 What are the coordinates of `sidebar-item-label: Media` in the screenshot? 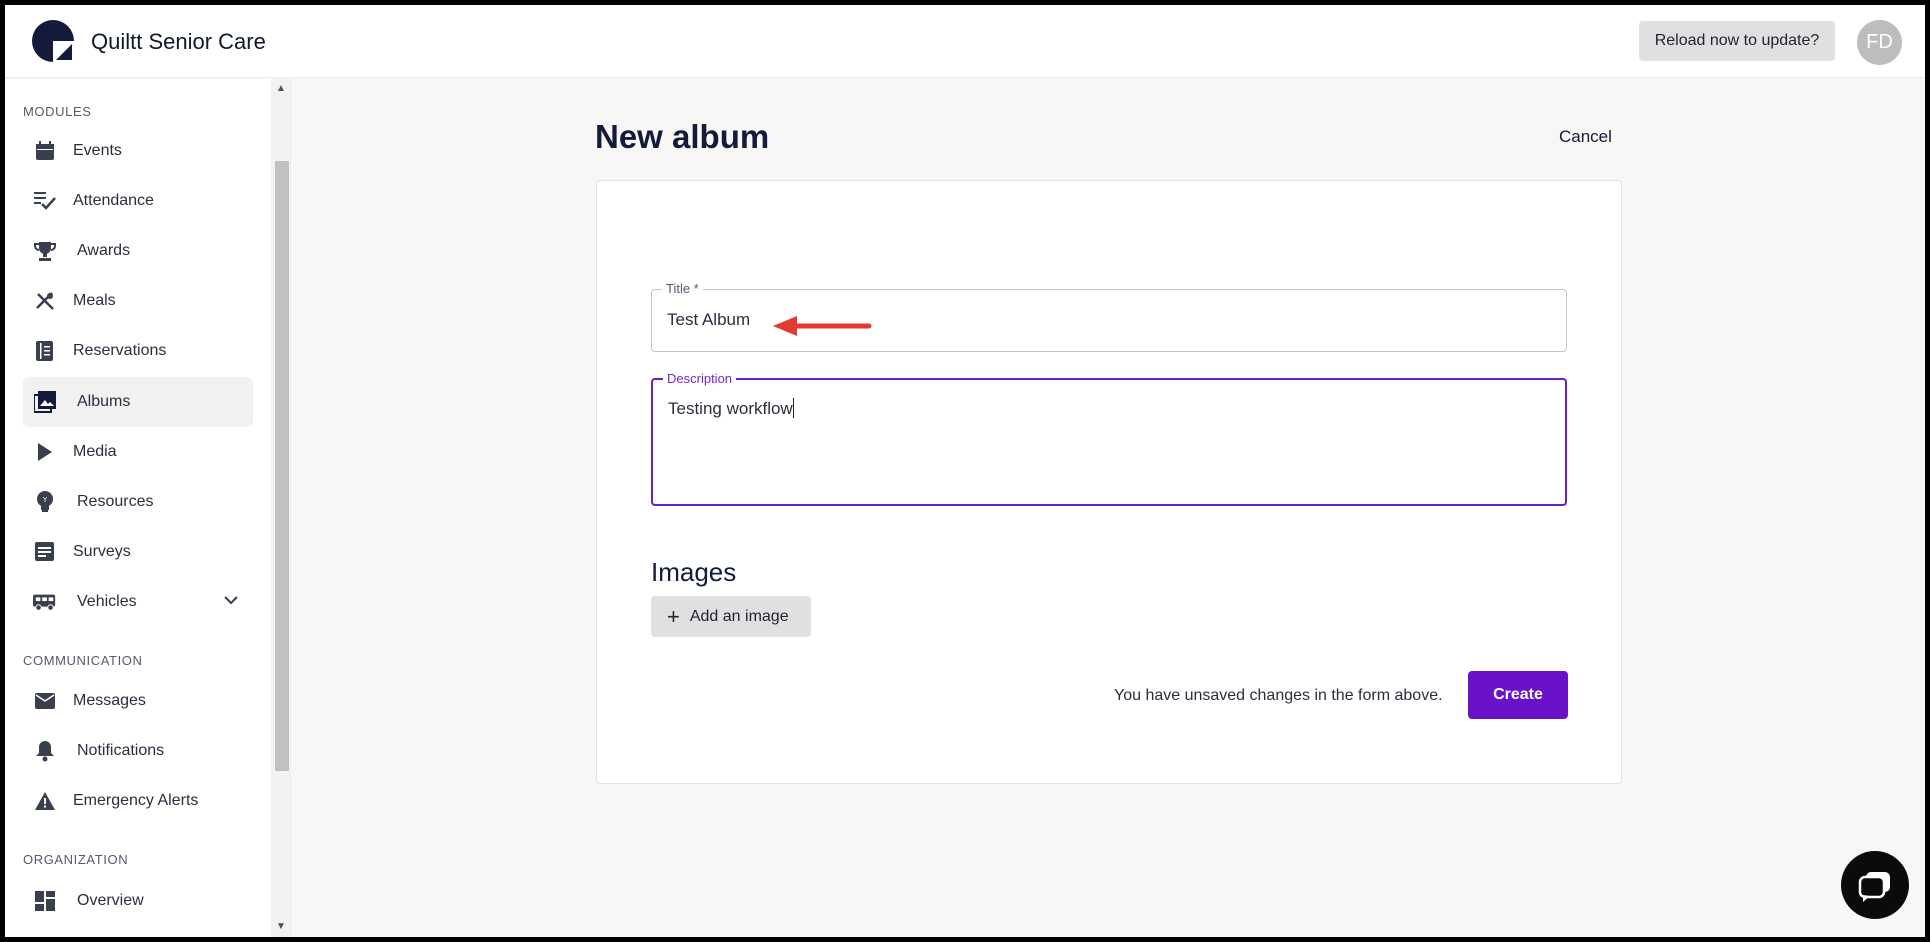 It's located at (95, 451).